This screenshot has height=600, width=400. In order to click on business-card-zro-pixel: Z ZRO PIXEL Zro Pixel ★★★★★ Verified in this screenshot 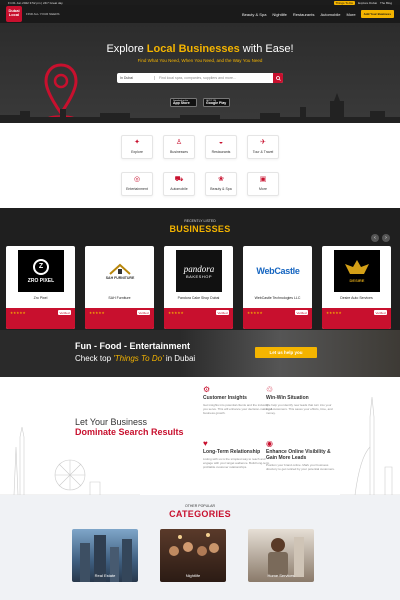, I will do `click(40, 287)`.